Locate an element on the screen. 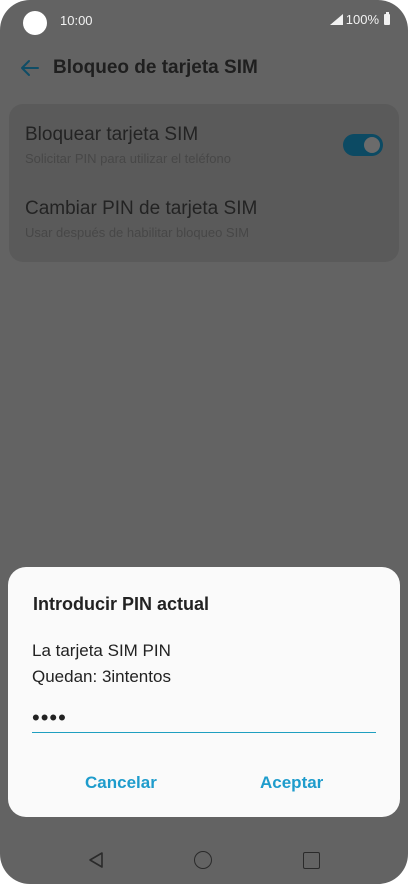 The height and width of the screenshot is (884, 408). signal-icon is located at coordinates (336, 19).